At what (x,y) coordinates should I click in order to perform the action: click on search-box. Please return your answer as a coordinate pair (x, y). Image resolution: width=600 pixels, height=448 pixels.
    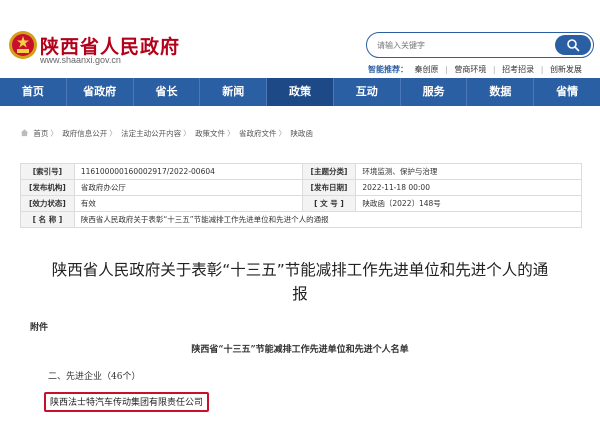
    Looking at the image, I should click on (480, 45).